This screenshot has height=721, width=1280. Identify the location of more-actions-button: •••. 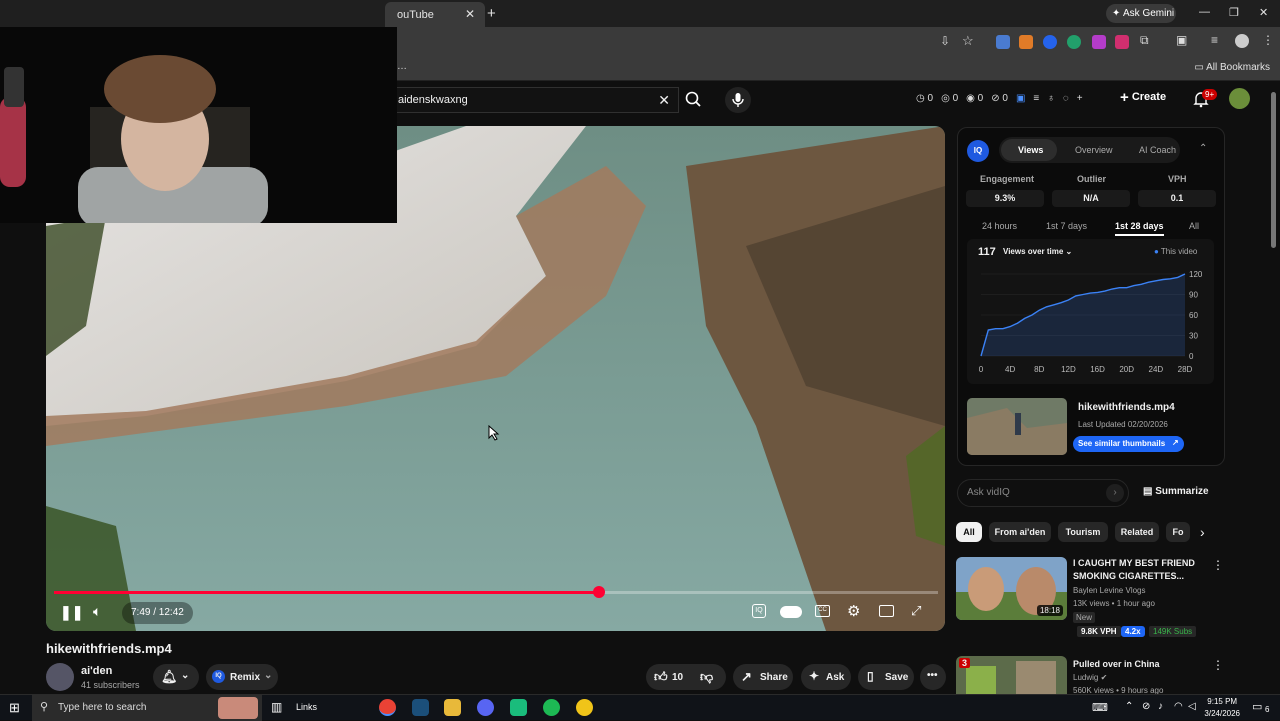
(933, 677).